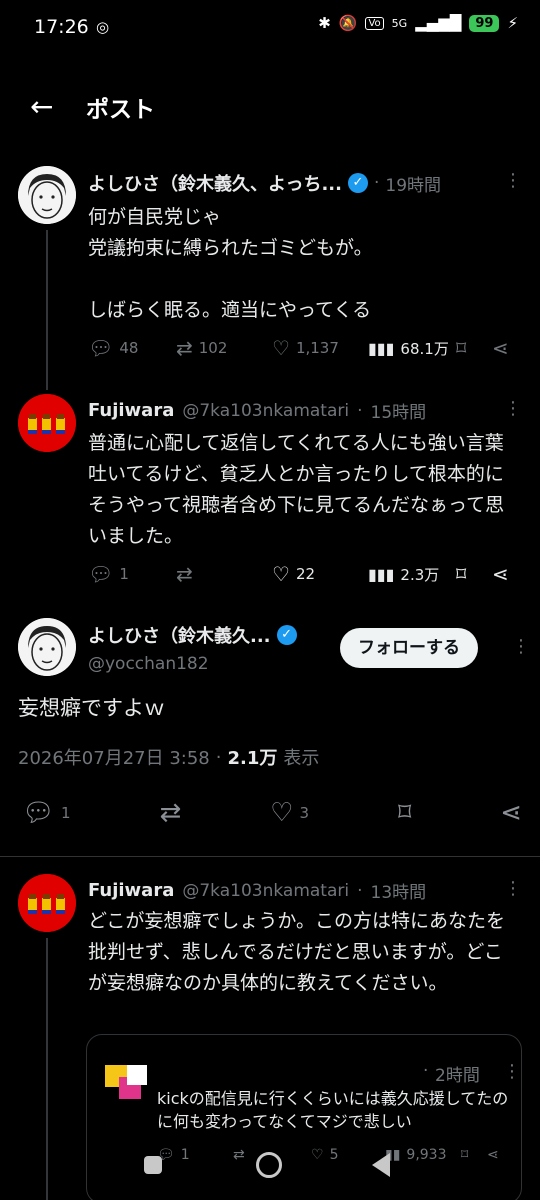  Describe the element at coordinates (374, 23) in the screenshot. I see `volte-icon: Vo` at that location.